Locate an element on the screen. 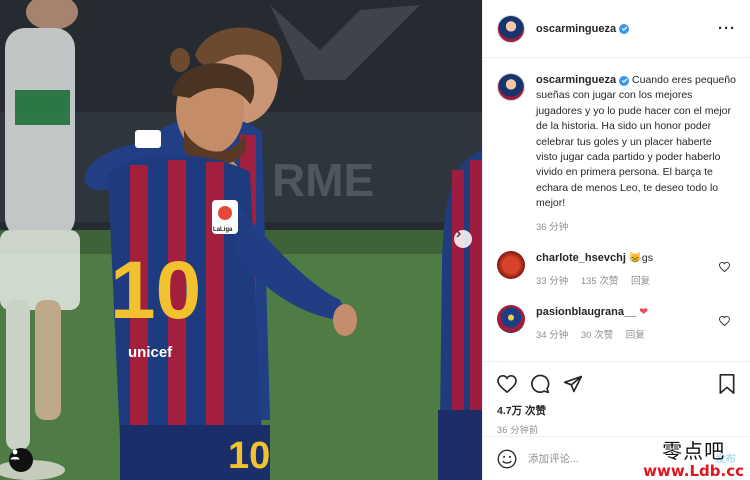 The image size is (750, 480). comment-likes: 135 次赞 is located at coordinates (600, 281).